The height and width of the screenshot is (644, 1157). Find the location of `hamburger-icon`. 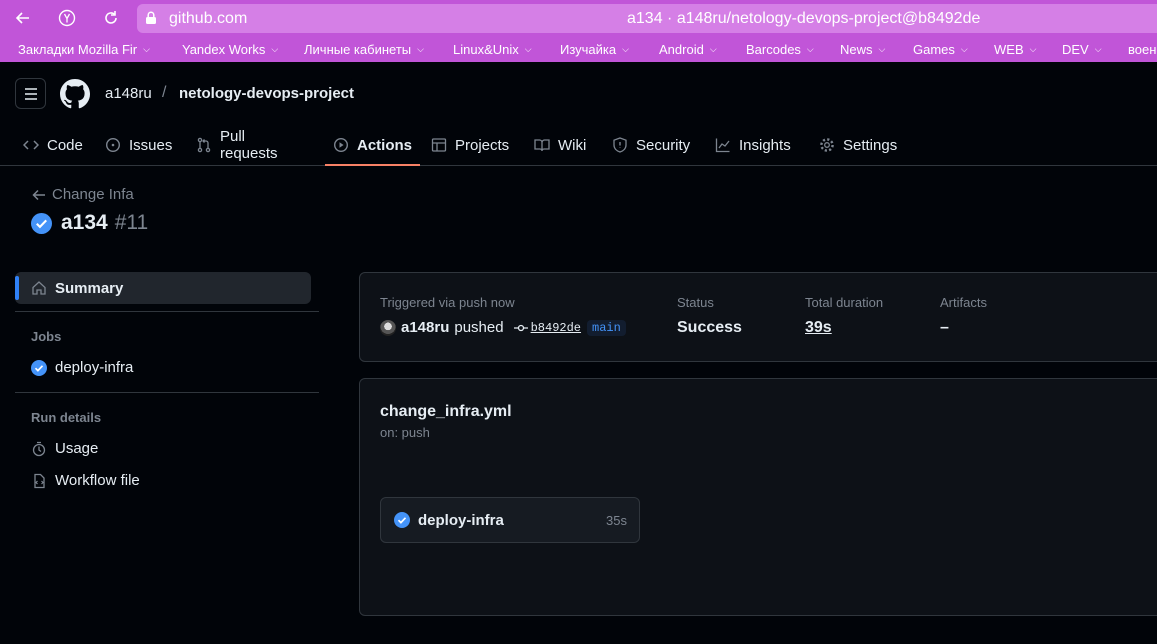

hamburger-icon is located at coordinates (31, 93).